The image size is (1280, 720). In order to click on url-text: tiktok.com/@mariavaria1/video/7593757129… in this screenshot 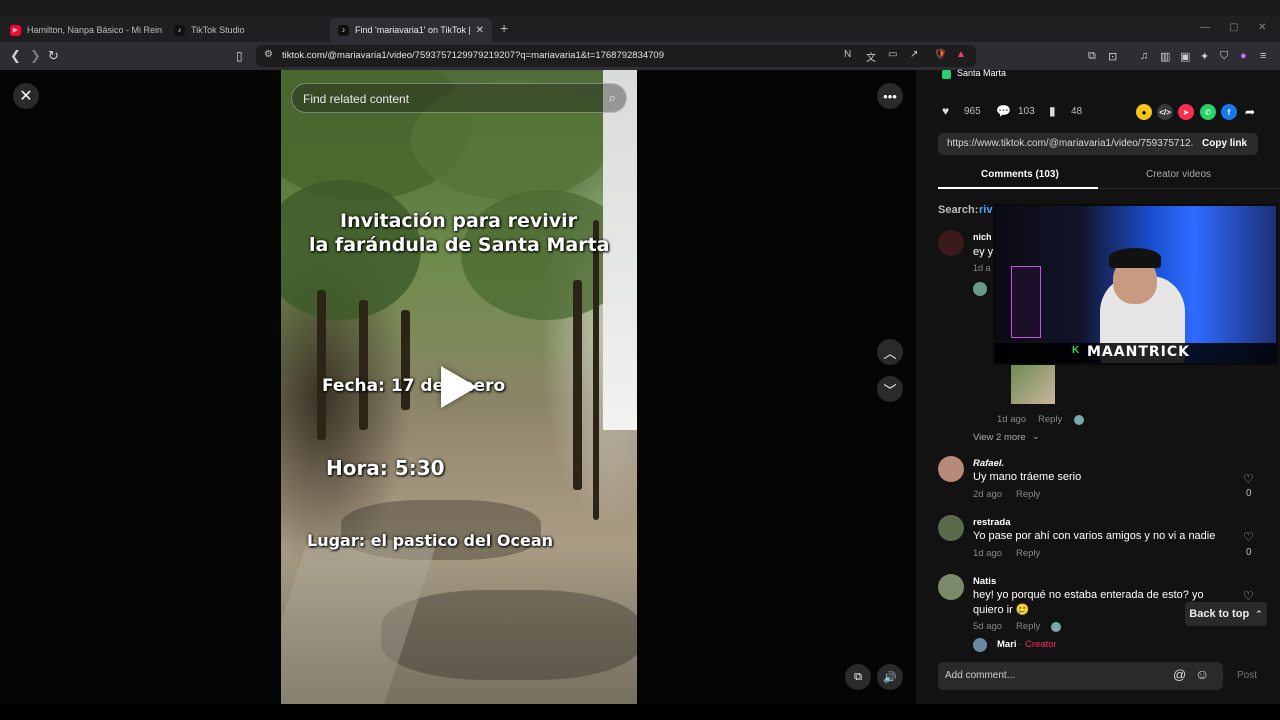, I will do `click(473, 55)`.